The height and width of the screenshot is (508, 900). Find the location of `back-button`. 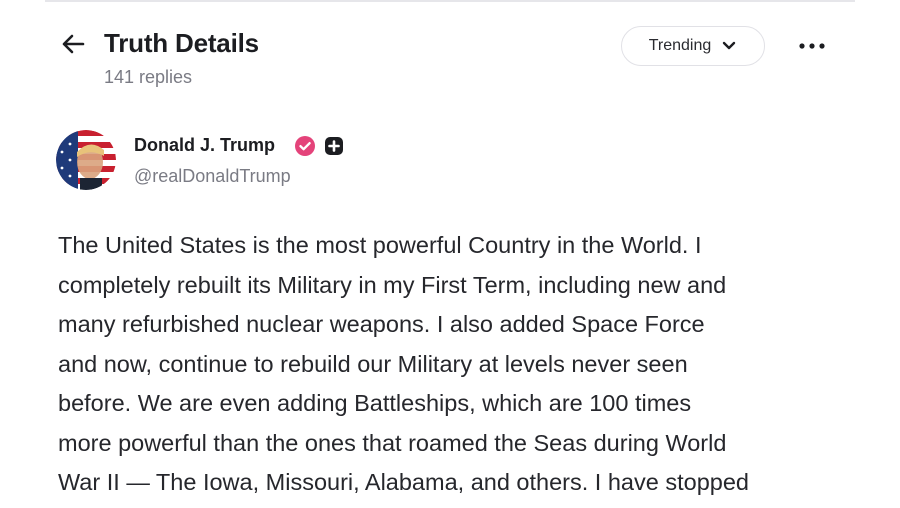

back-button is located at coordinates (73, 44).